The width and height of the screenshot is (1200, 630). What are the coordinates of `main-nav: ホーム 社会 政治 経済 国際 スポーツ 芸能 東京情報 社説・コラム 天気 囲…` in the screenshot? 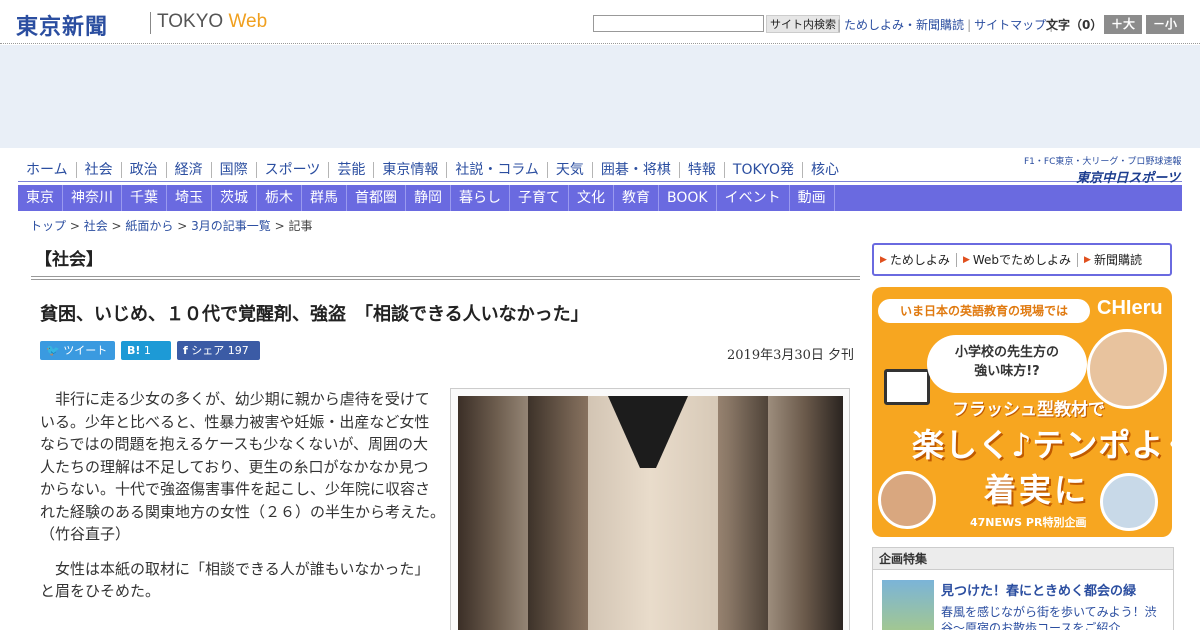 It's located at (600, 170).